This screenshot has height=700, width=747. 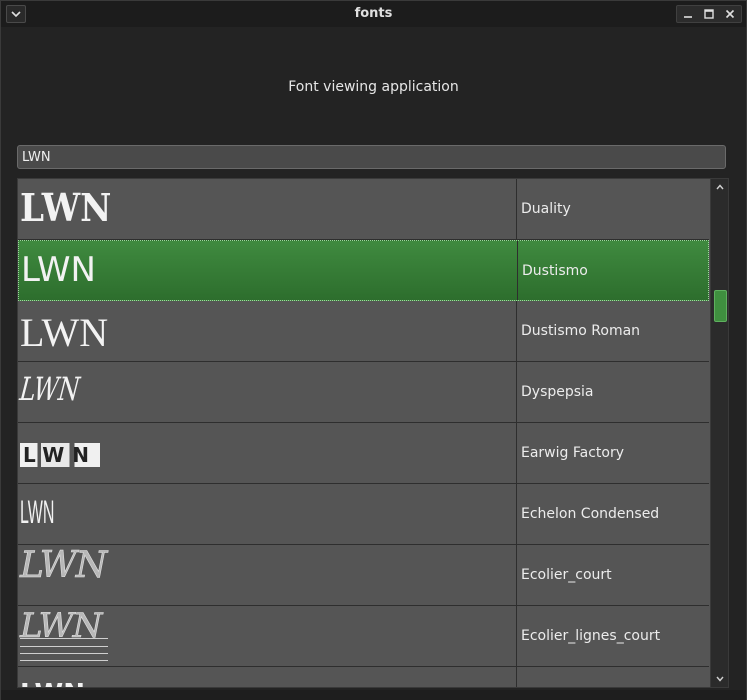 I want to click on font-name: Ecolier_court, so click(x=566, y=575).